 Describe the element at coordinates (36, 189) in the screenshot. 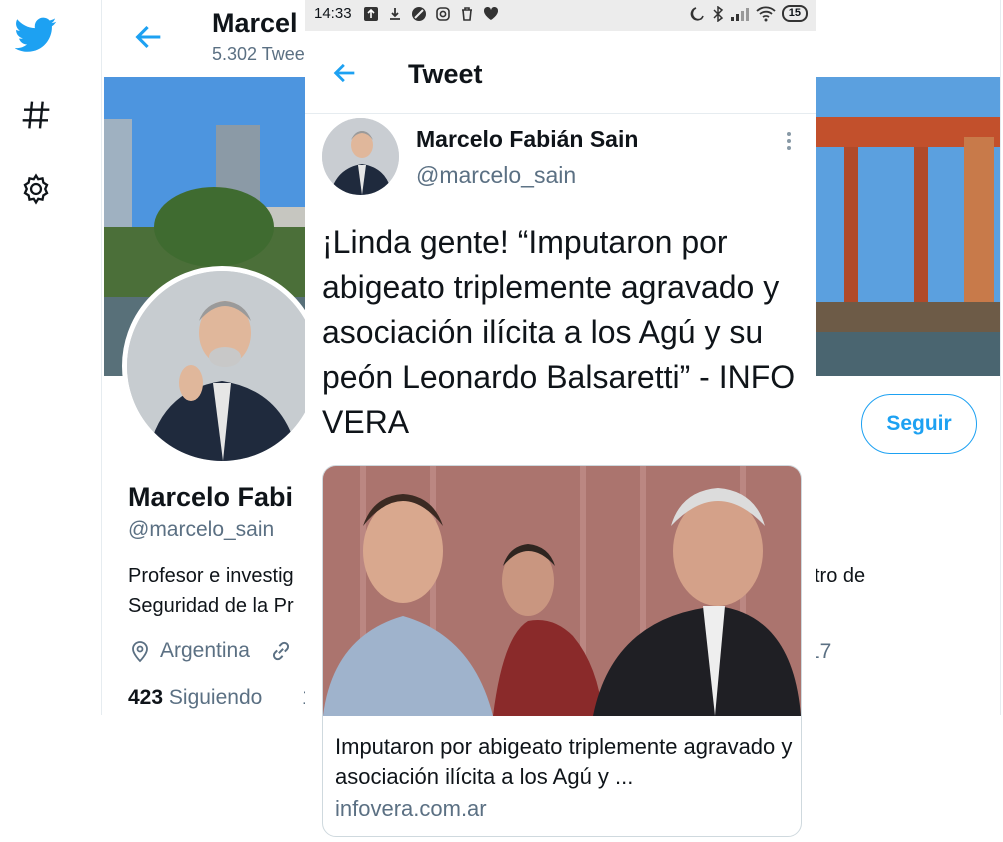

I see `gear-icon` at that location.